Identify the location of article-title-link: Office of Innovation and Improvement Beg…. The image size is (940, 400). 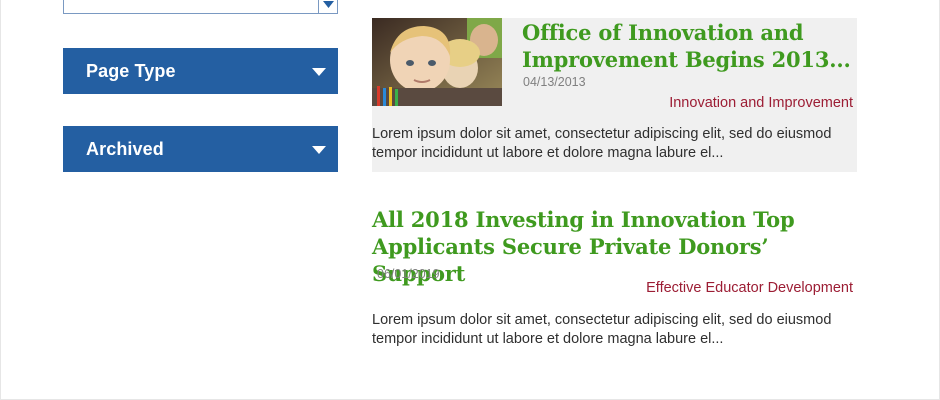
(687, 46).